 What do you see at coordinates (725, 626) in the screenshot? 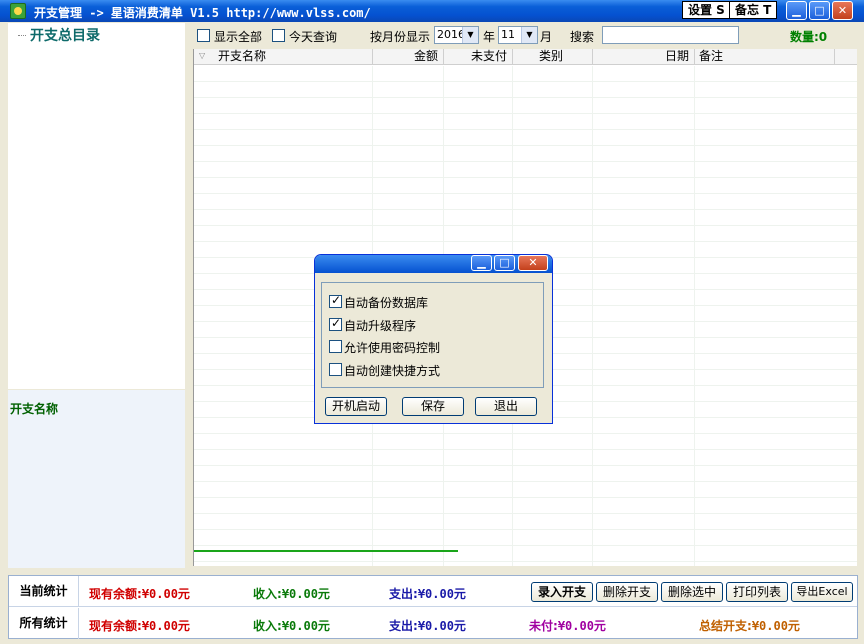
I see `summary-total-label: 总结开支:` at bounding box center [725, 626].